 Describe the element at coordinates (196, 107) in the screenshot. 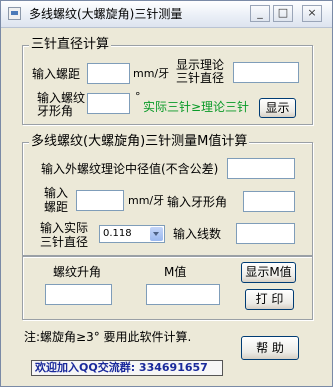

I see `hint-text: 实际三针≥理论三针` at that location.